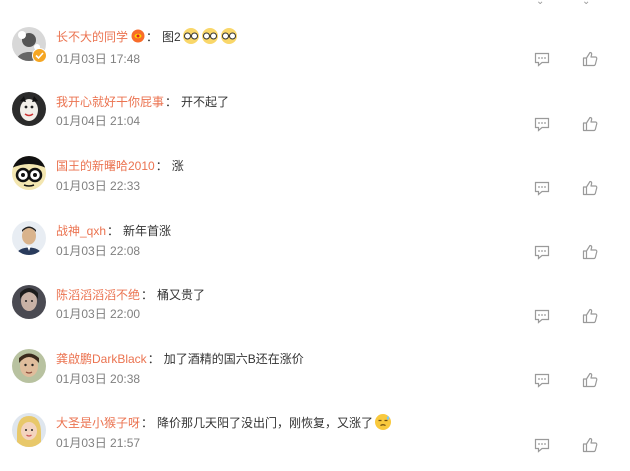  What do you see at coordinates (98, 59) in the screenshot?
I see `comment-time: 01月03日 17:48` at bounding box center [98, 59].